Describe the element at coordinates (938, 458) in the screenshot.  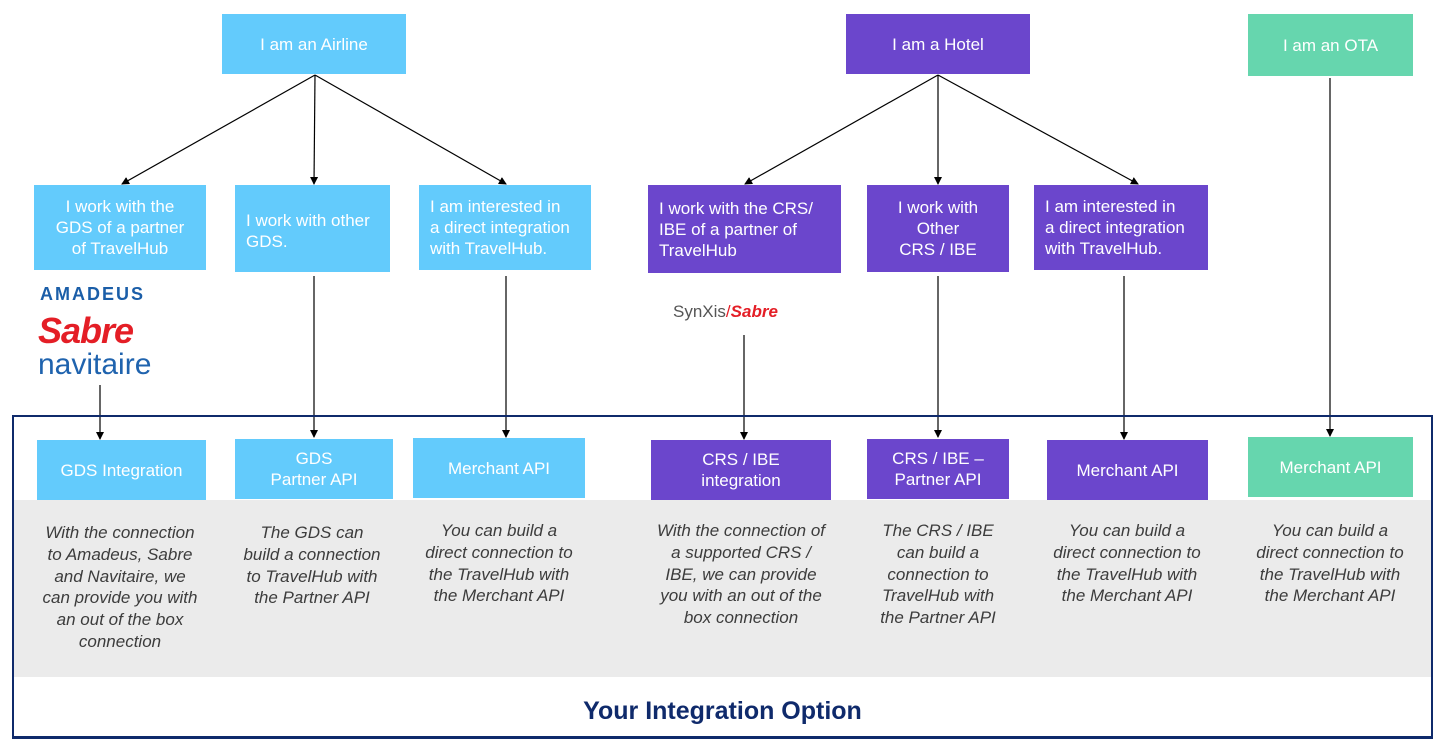
I see `option-title: CRS / IBE –` at that location.